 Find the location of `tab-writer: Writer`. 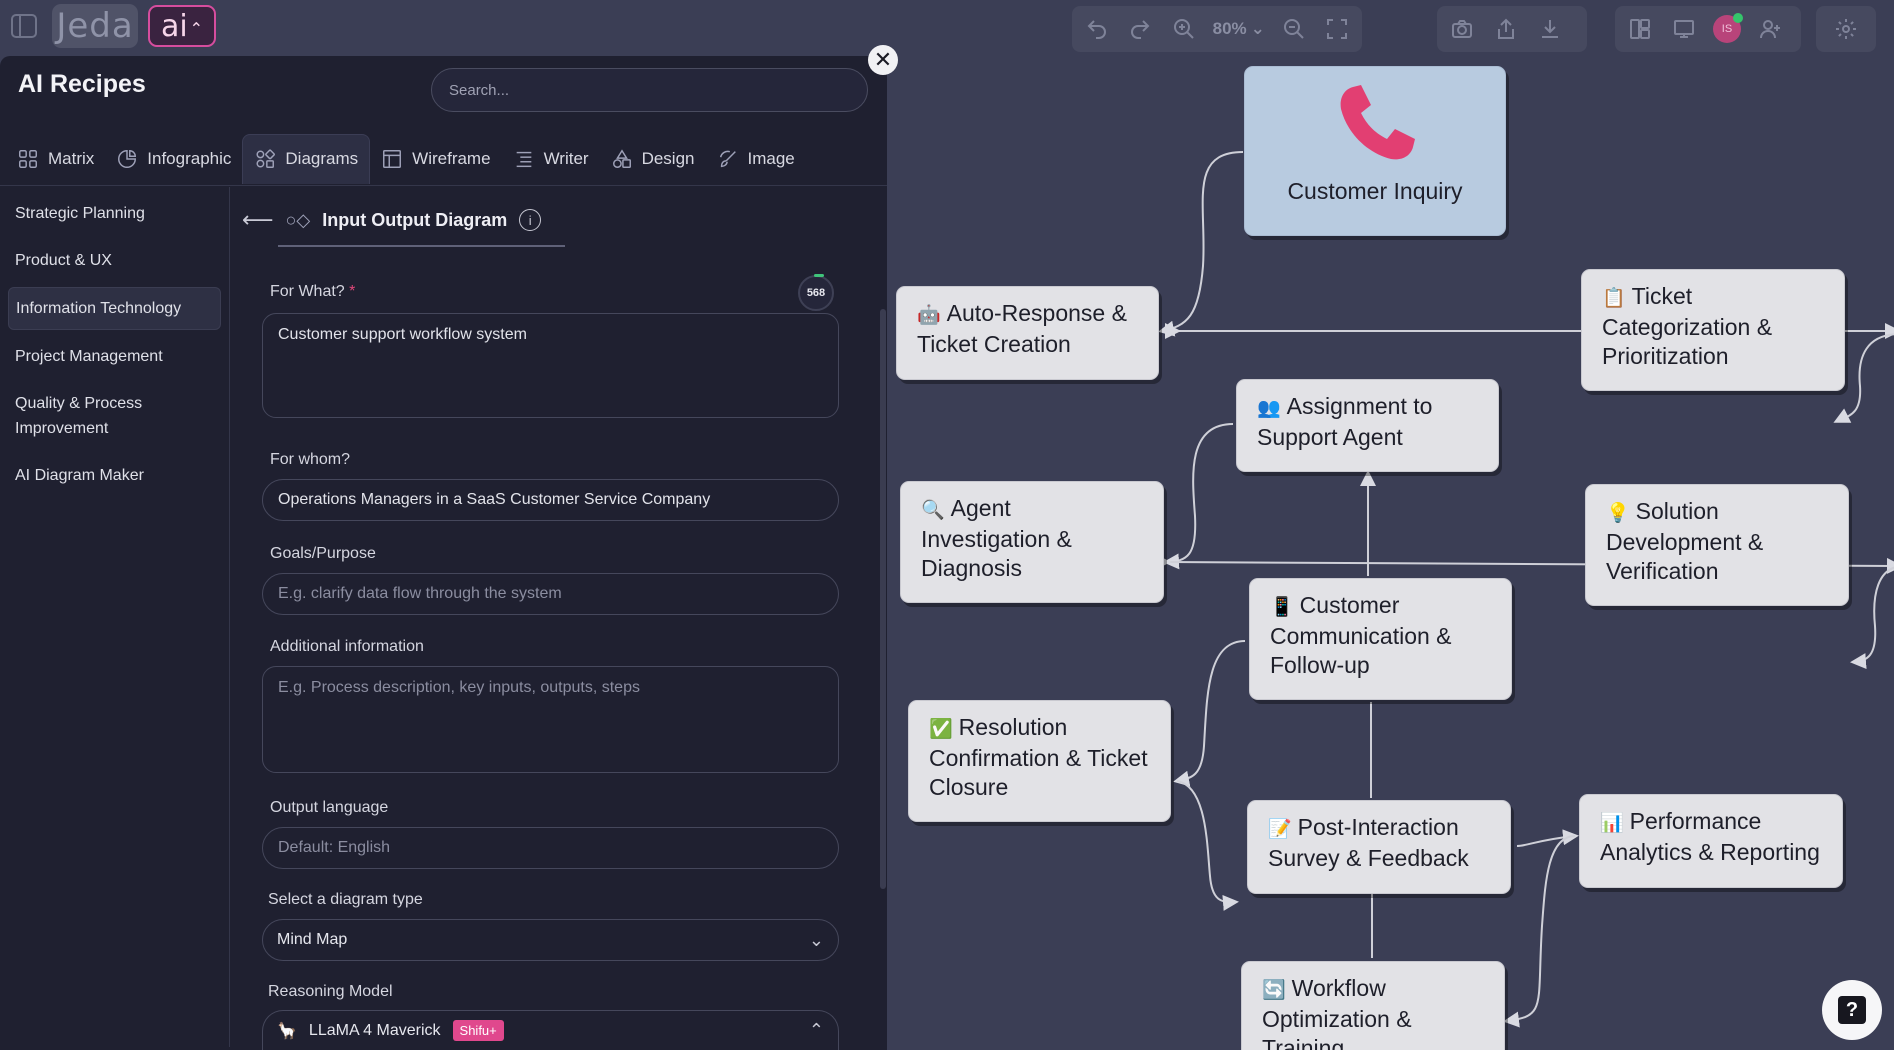

tab-writer: Writer is located at coordinates (551, 159).